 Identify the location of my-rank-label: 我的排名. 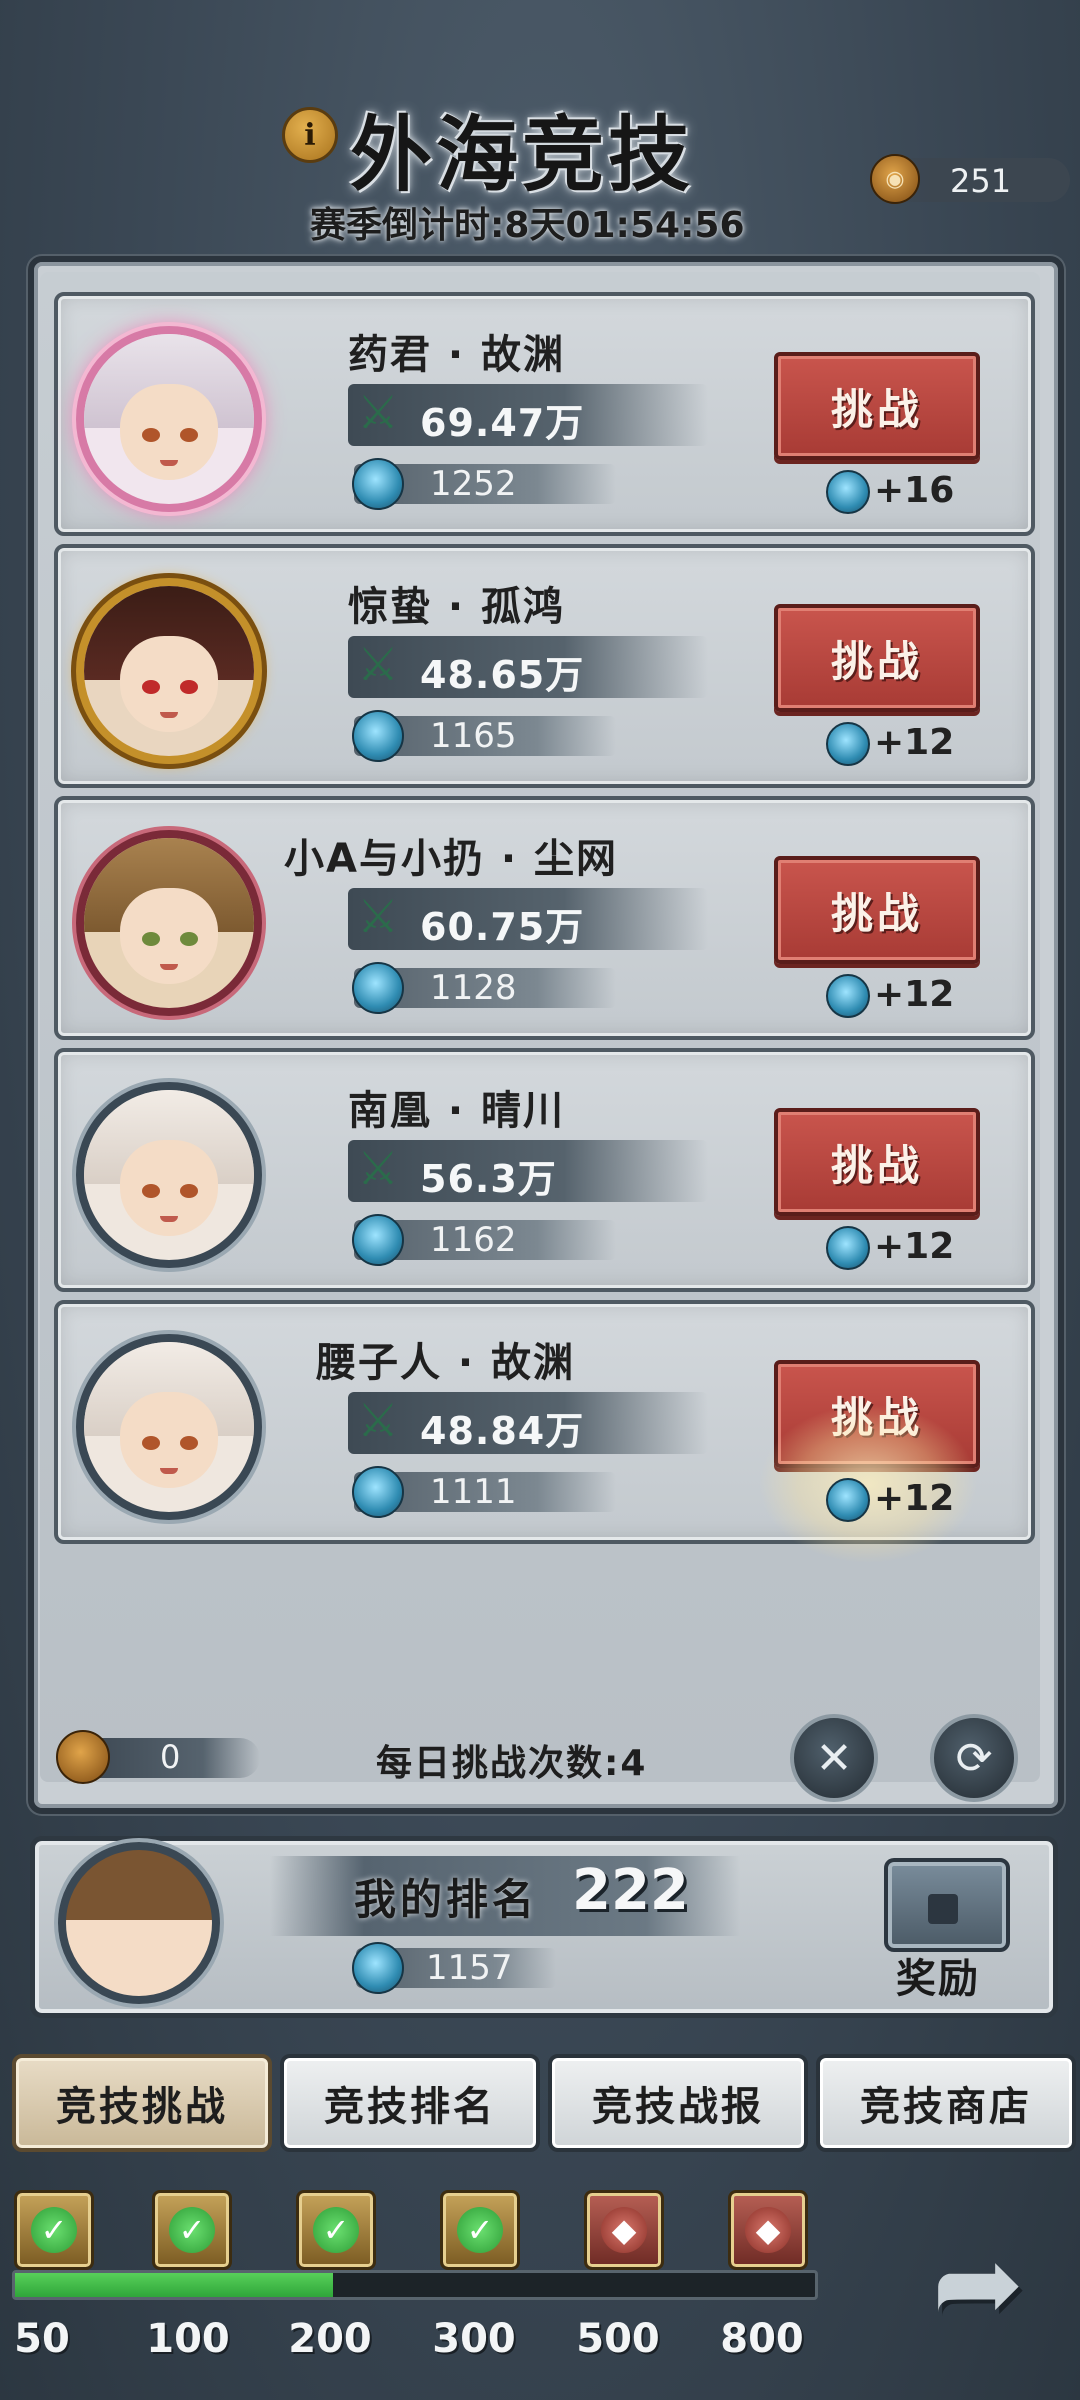
(446, 1899).